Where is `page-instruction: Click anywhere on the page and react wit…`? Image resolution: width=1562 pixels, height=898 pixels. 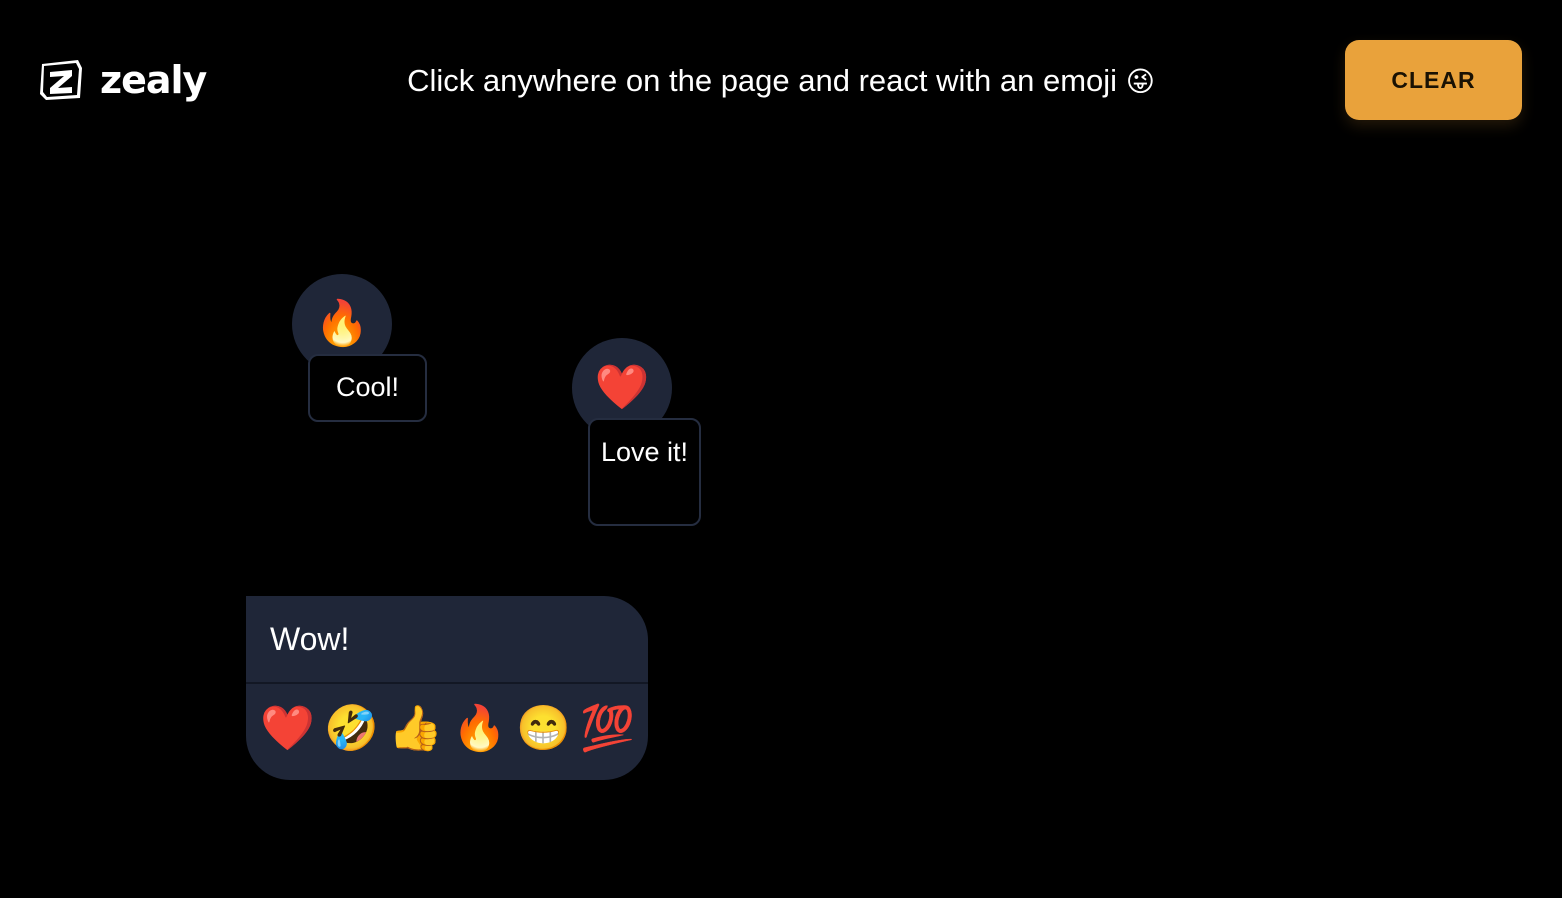
page-instruction: Click anywhere on the page and react wit… is located at coordinates (781, 81).